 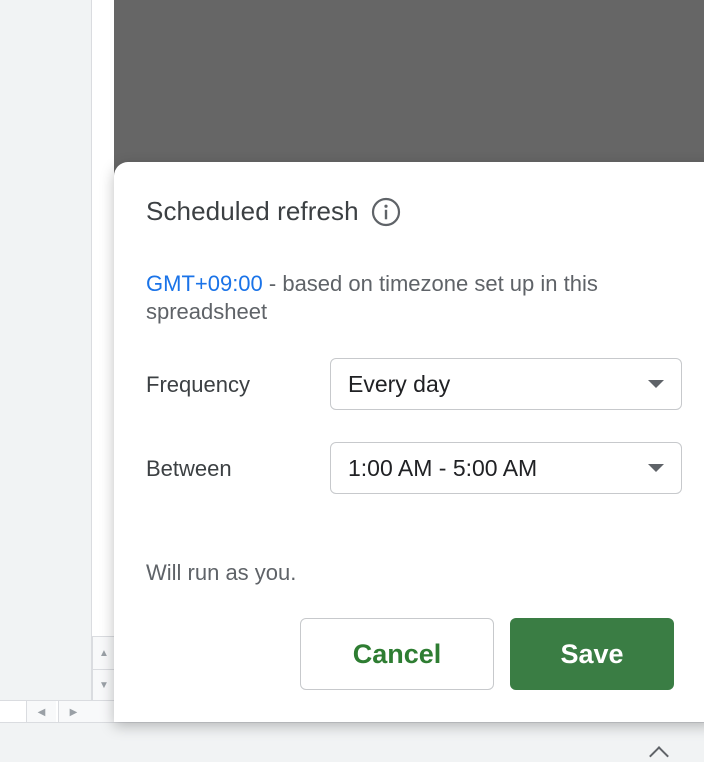 I want to click on save-button: Save, so click(x=592, y=654).